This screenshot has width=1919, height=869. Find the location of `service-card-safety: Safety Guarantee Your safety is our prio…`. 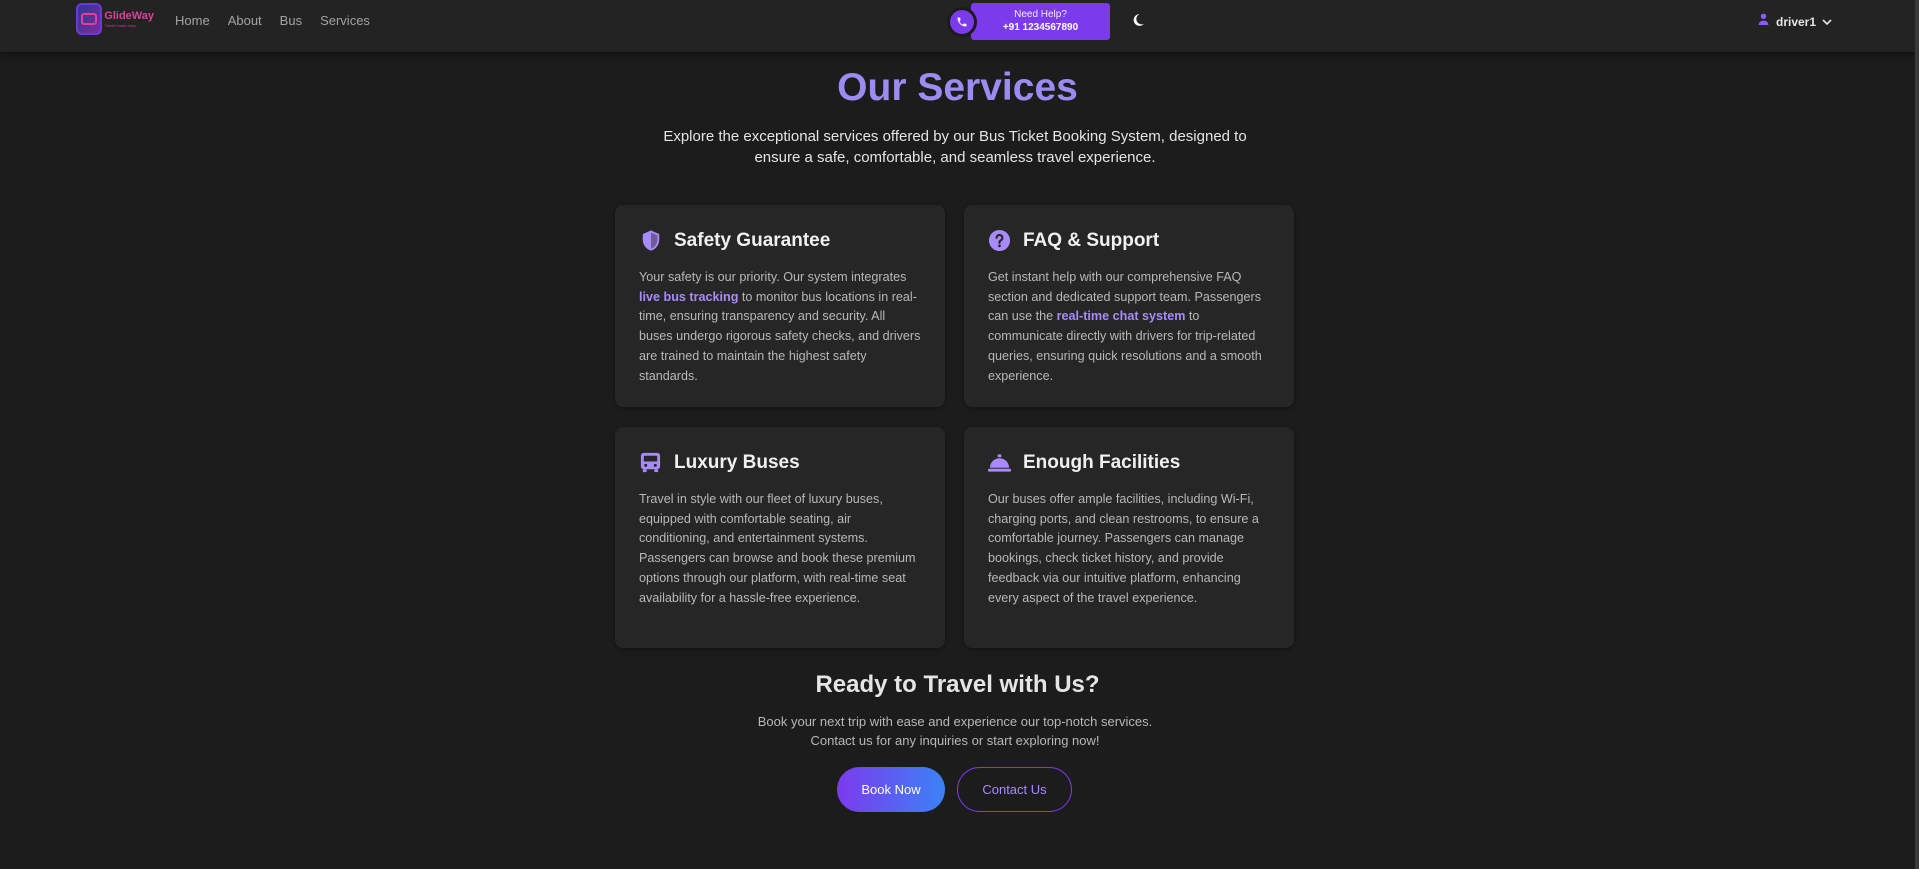

service-card-safety: Safety Guarantee Your safety is our prio… is located at coordinates (780, 306).